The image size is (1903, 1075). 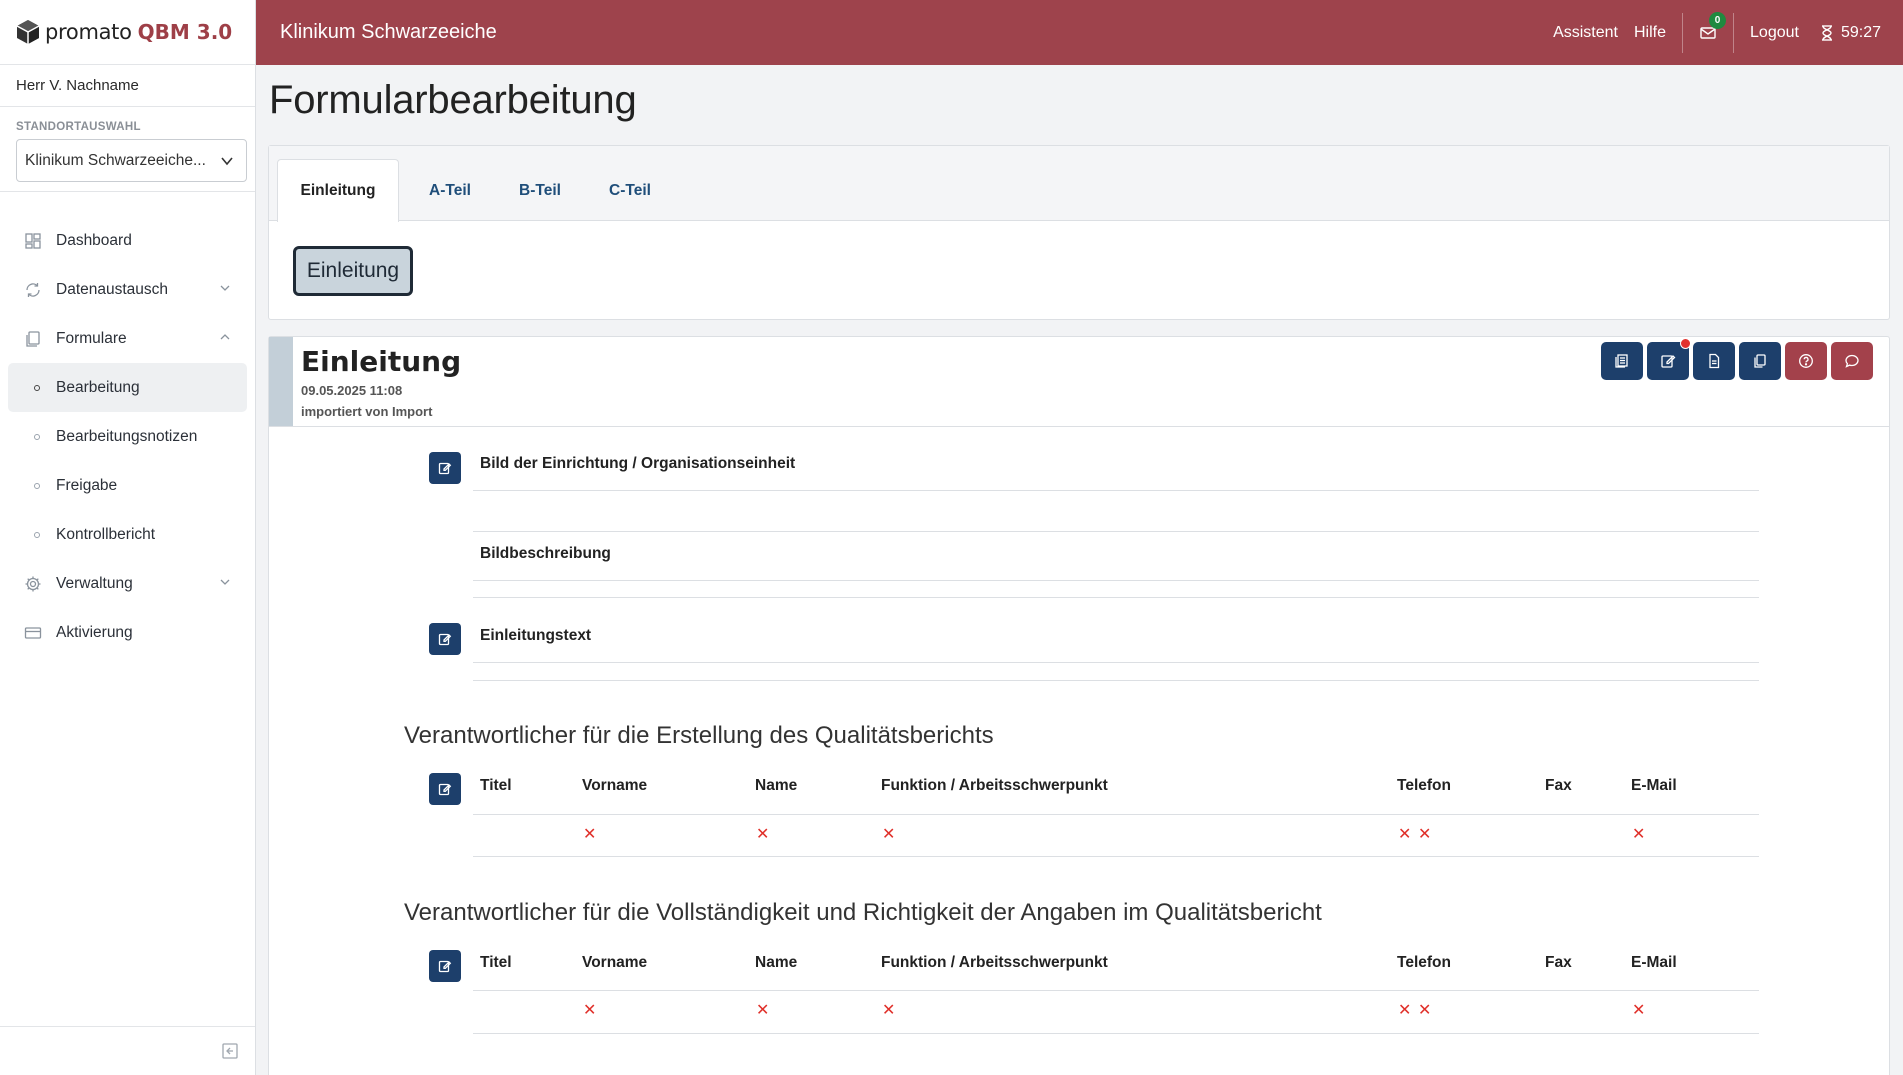 I want to click on comment-button, so click(x=1852, y=361).